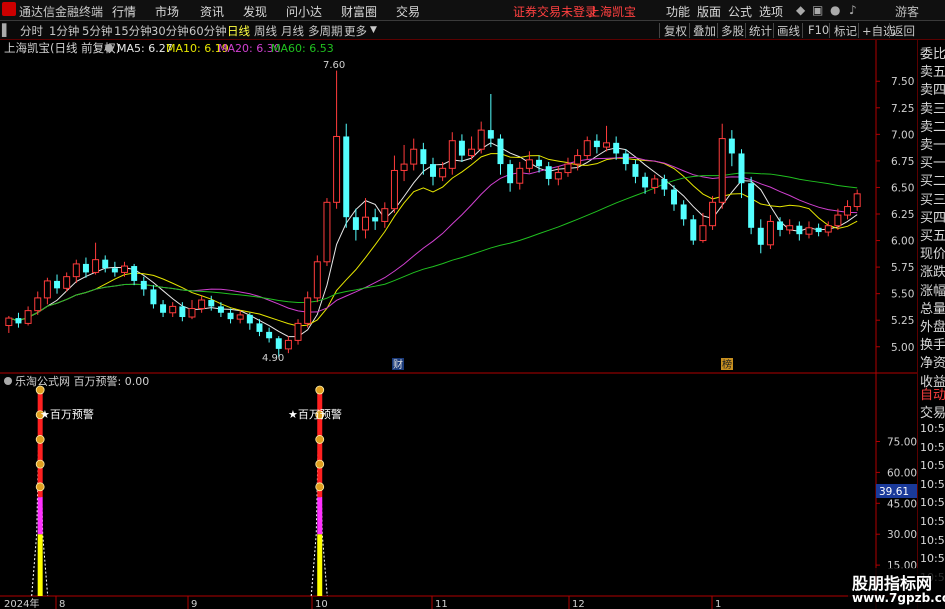  Describe the element at coordinates (932, 255) in the screenshot. I see `side-item: 现价` at that location.